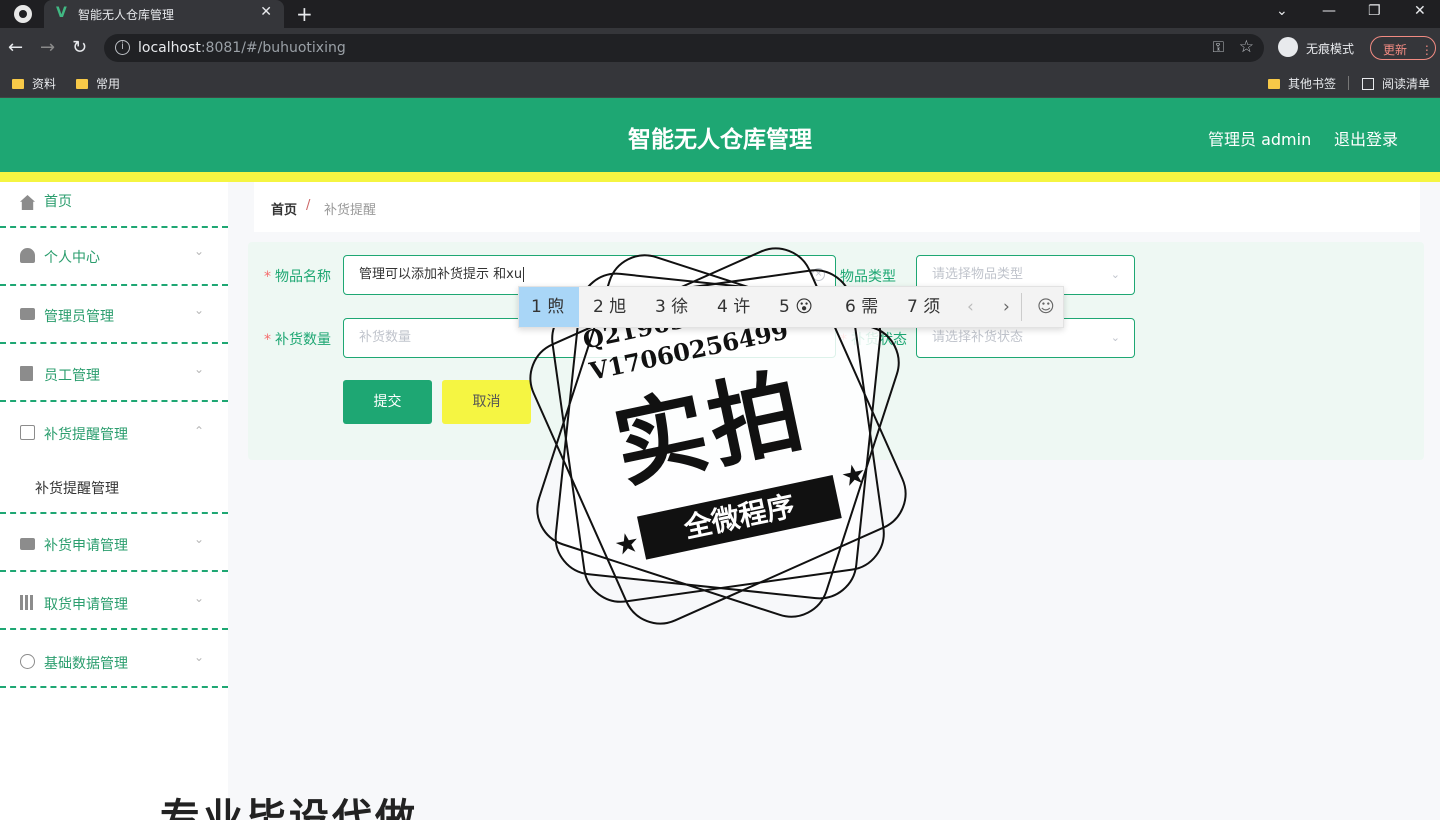 The width and height of the screenshot is (1440, 820). I want to click on item-type-label: 物品类型, so click(868, 277).